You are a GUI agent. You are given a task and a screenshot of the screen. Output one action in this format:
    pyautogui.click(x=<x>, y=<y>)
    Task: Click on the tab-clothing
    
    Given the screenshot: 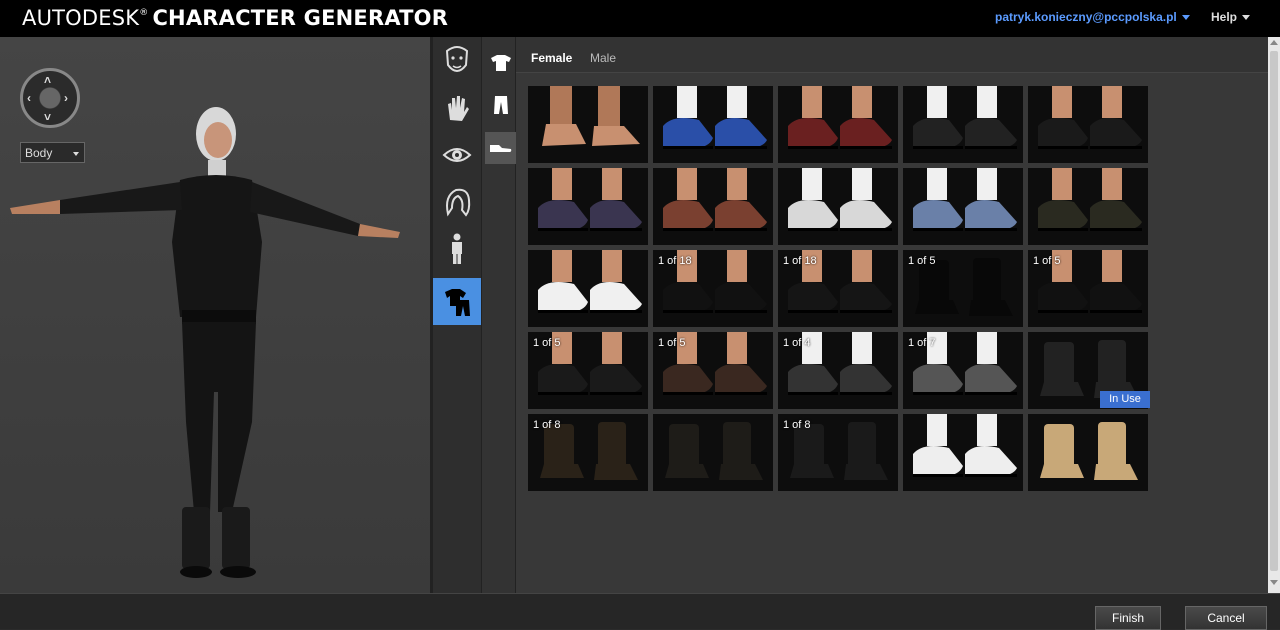 What is the action you would take?
    pyautogui.click(x=457, y=301)
    